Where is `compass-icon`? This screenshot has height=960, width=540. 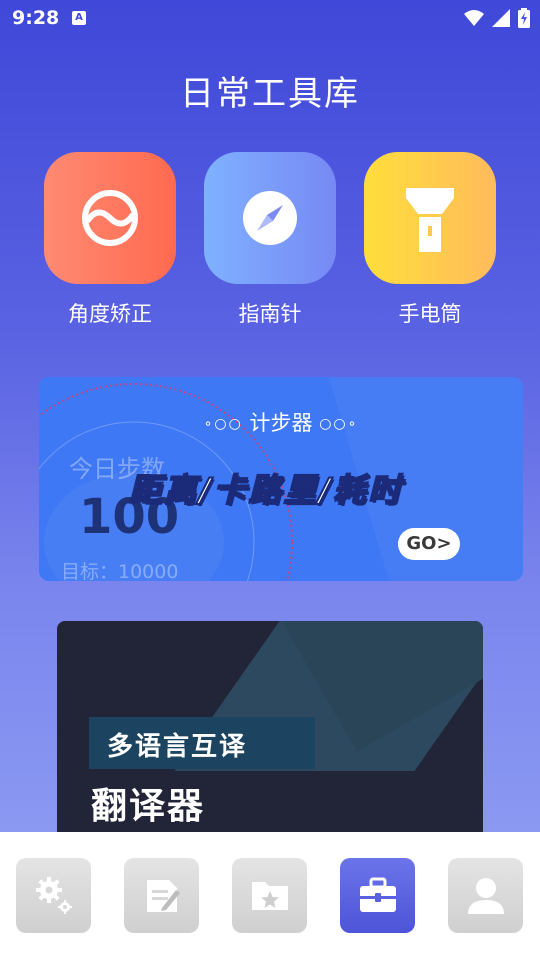
compass-icon is located at coordinates (270, 218).